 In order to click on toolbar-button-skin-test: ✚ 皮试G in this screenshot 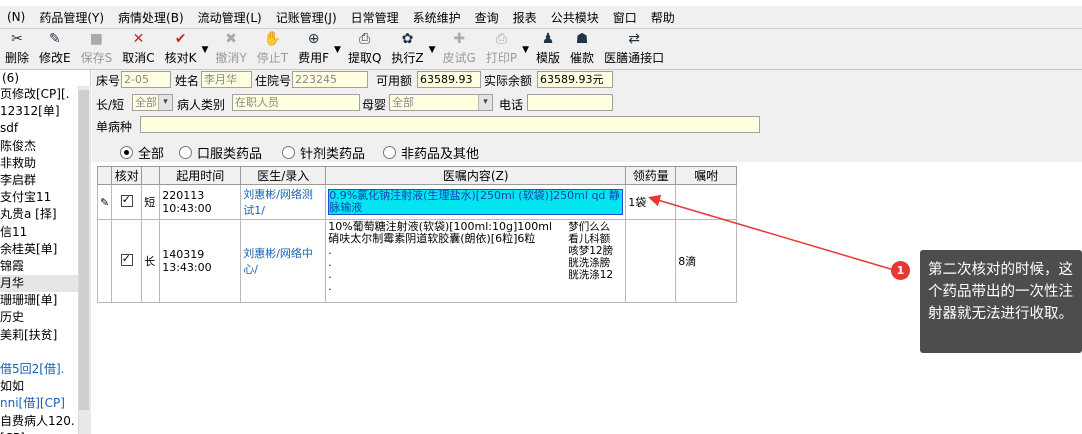, I will do `click(459, 49)`.